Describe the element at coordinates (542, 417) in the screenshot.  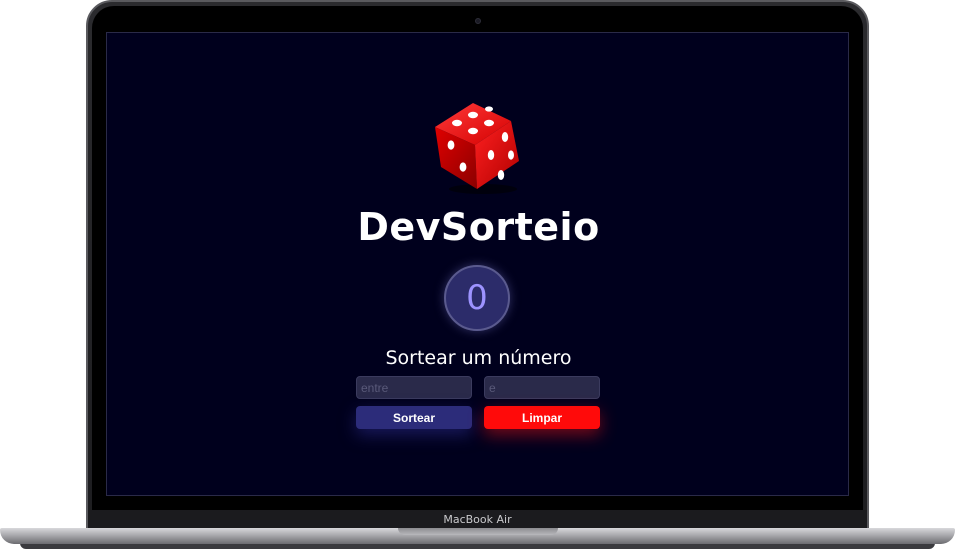
I see `clear-button: Limpar` at that location.